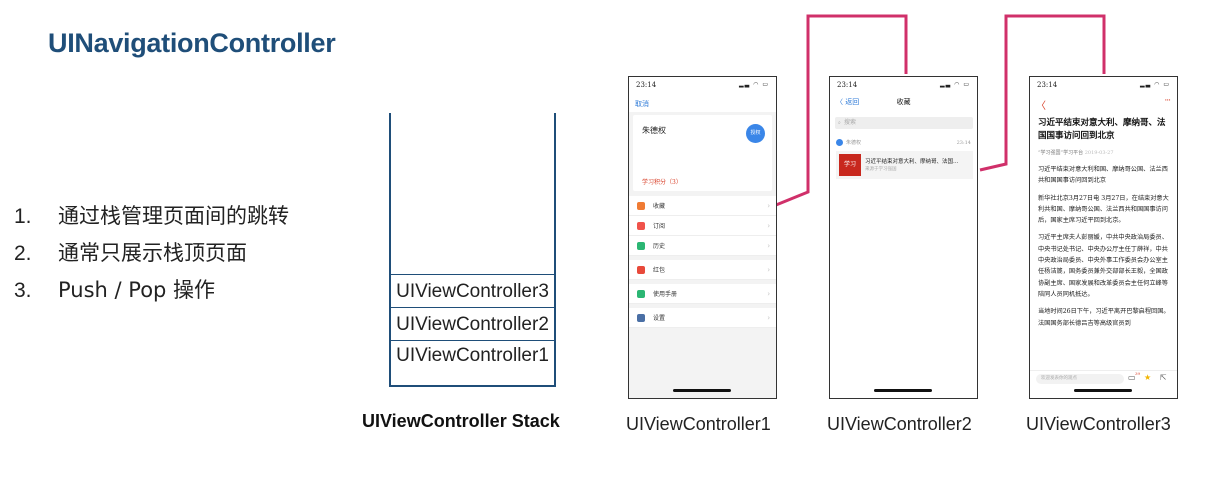 This screenshot has width=1206, height=496. What do you see at coordinates (881, 169) in the screenshot?
I see `article-source: 来源于学习强国` at bounding box center [881, 169].